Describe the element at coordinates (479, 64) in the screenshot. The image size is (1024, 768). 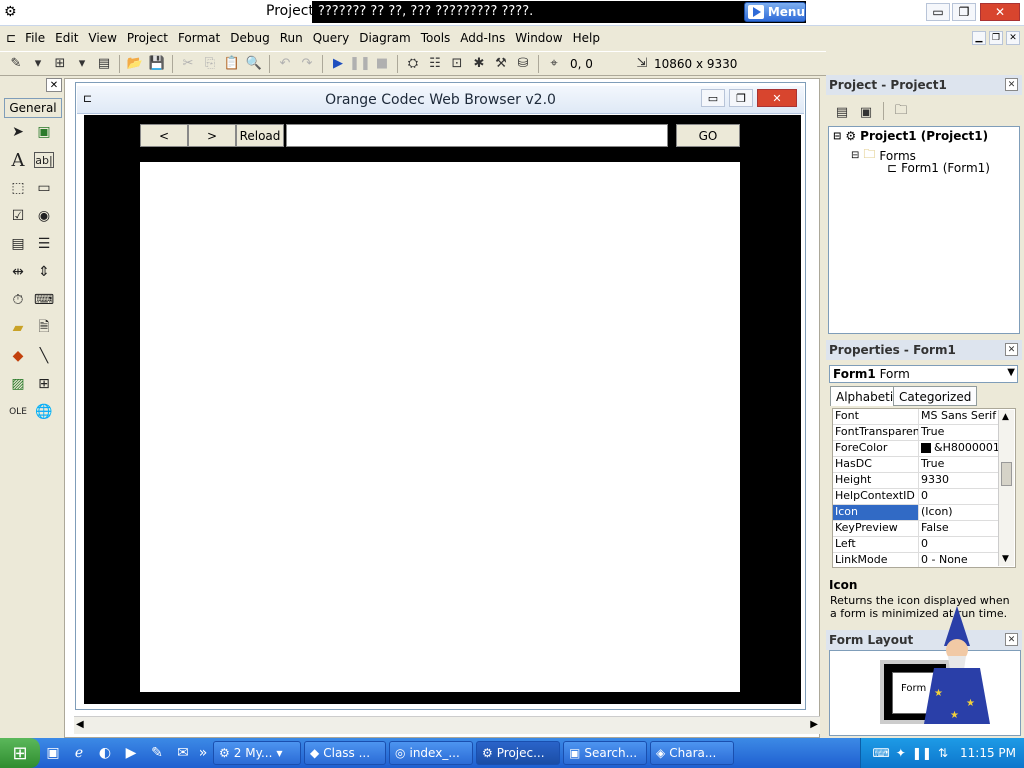
I see `object-browser-icon: ✱` at that location.